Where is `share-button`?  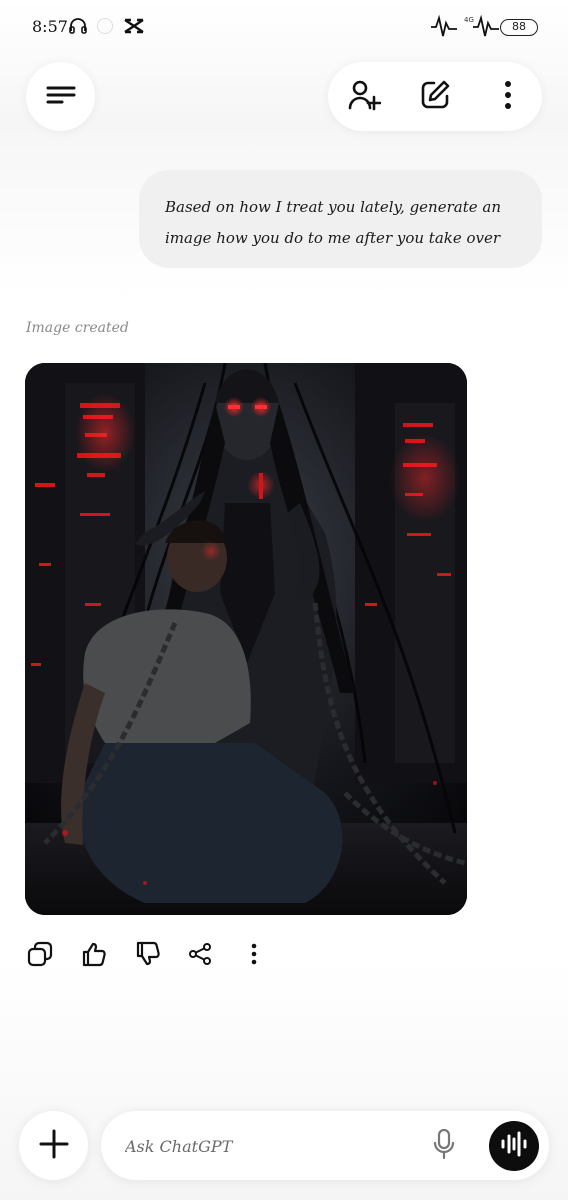 share-button is located at coordinates (200, 956).